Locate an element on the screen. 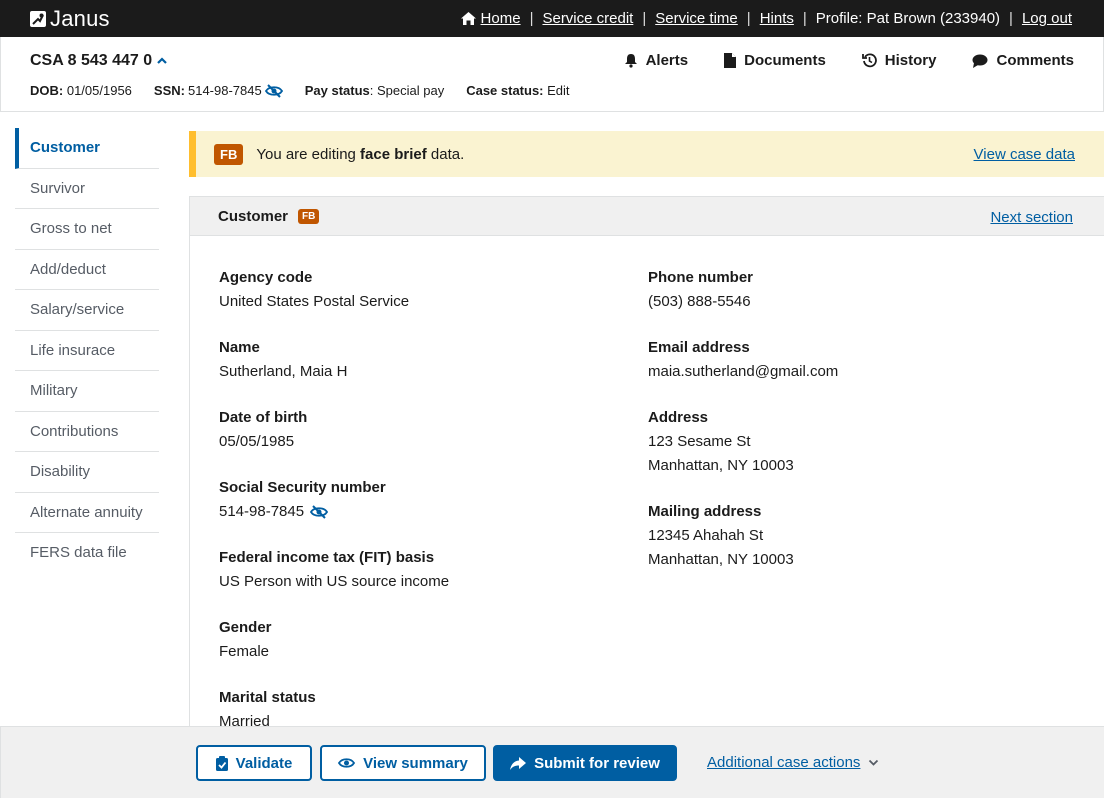  documents-button: Documents is located at coordinates (775, 60).